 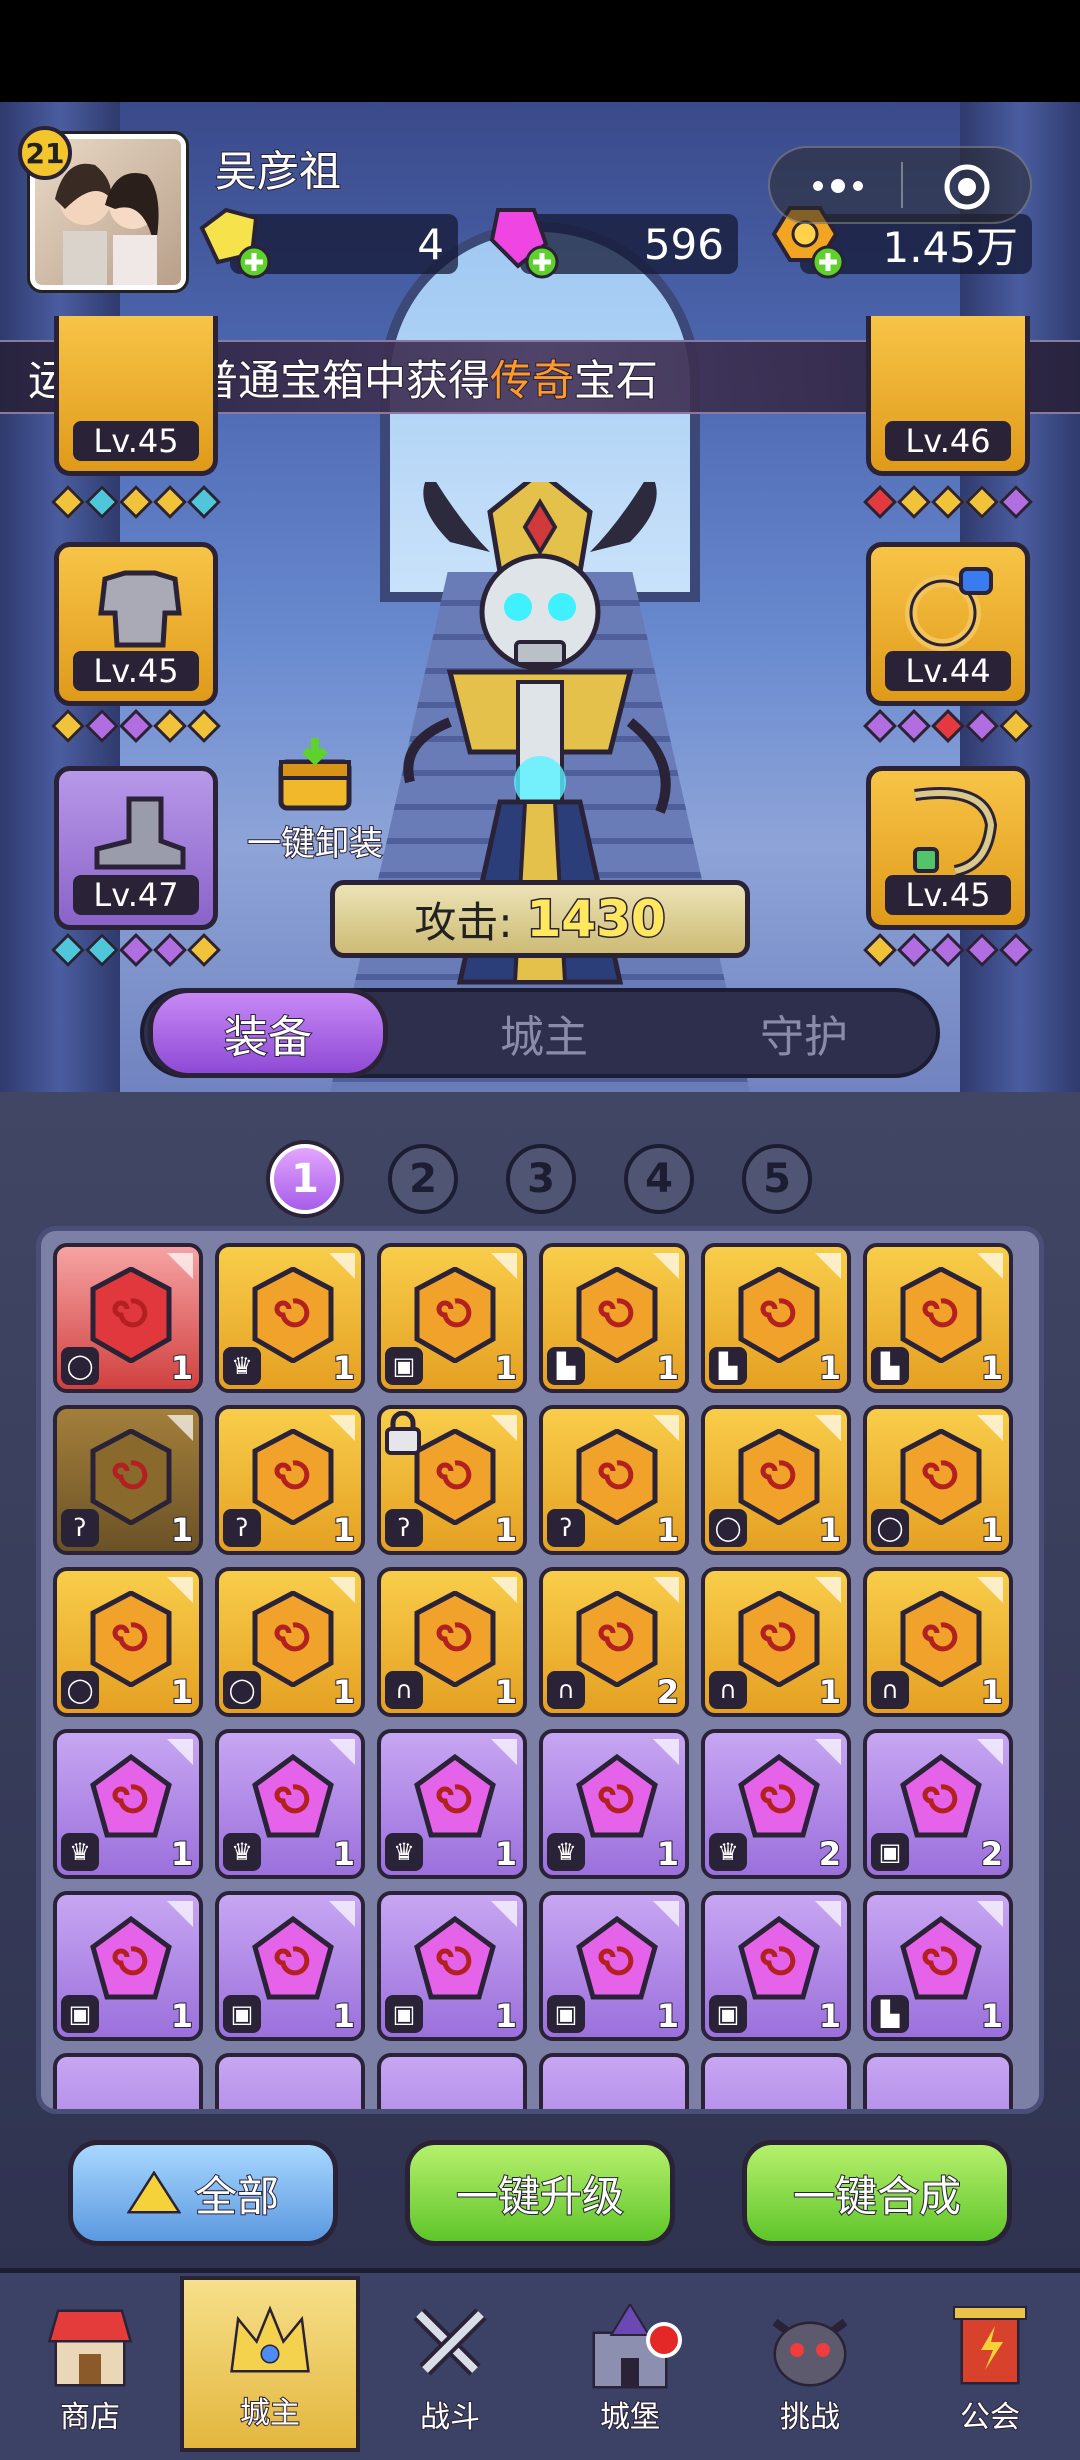 I want to click on attack-label: 攻击:, so click(x=463, y=922).